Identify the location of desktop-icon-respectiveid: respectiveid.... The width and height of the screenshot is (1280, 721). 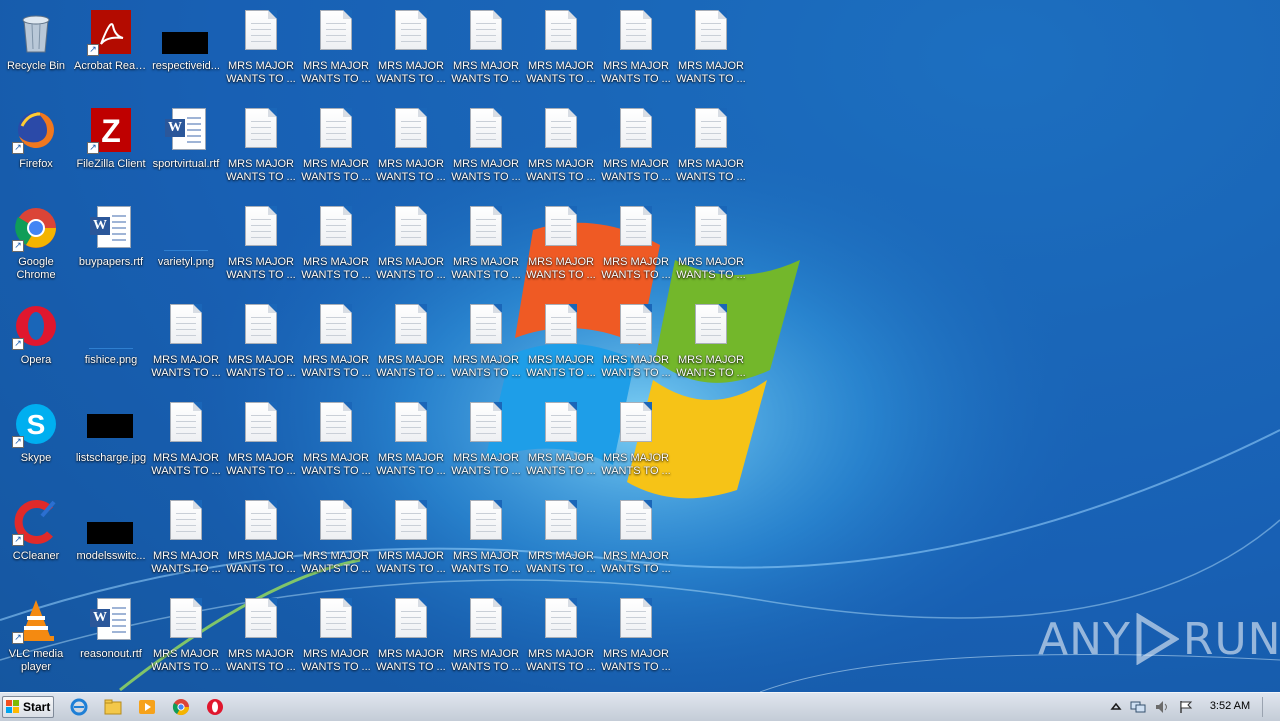
(186, 50).